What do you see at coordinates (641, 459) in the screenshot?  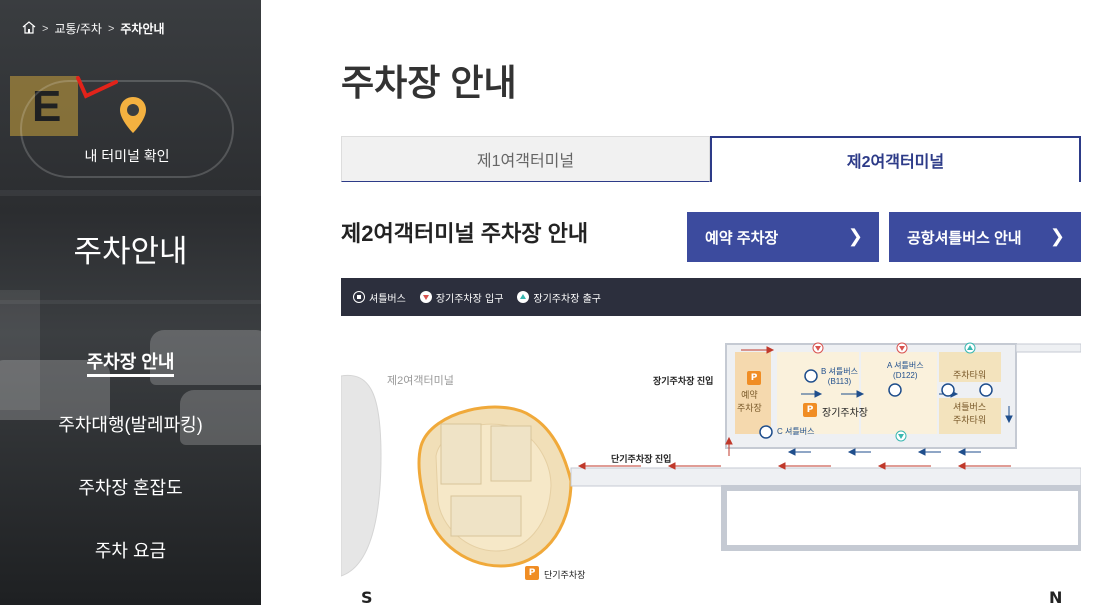 I see `short-term-entry-label: 단기주차장 진입` at bounding box center [641, 459].